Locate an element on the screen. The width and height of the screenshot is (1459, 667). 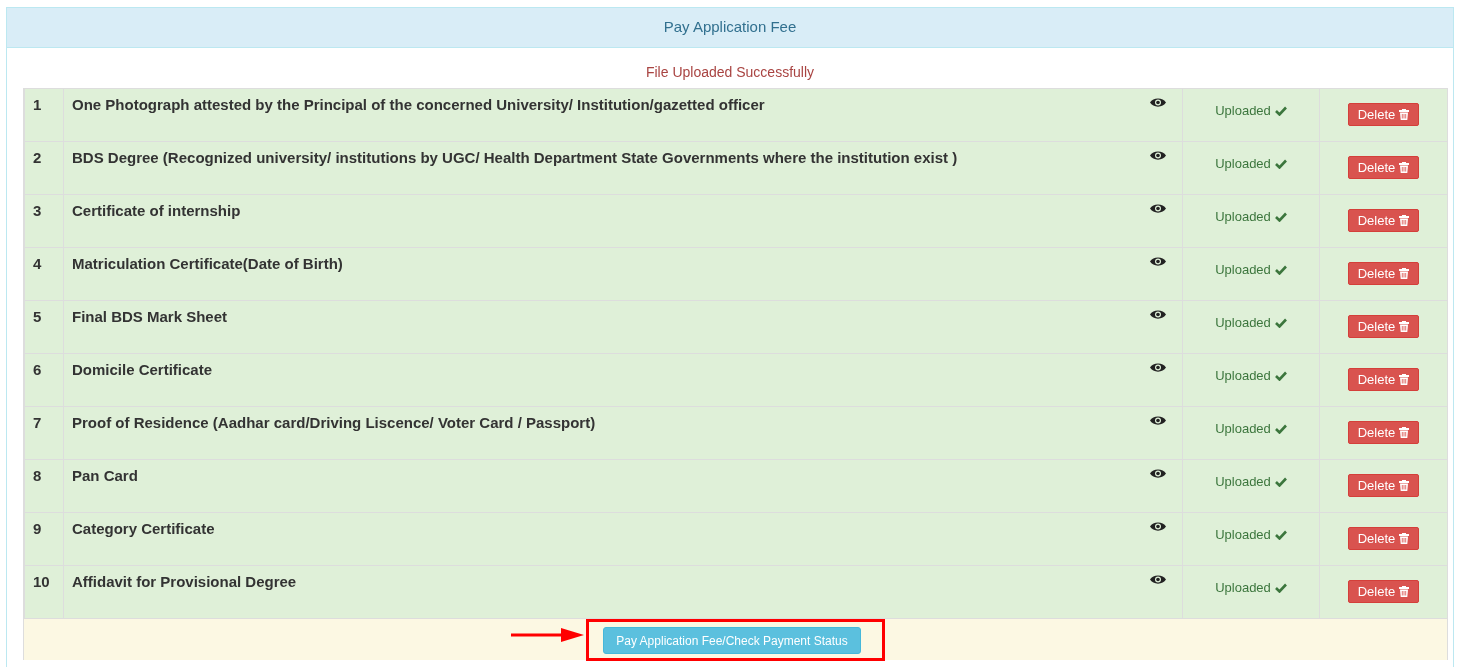
row-number: 1 is located at coordinates (43, 115).